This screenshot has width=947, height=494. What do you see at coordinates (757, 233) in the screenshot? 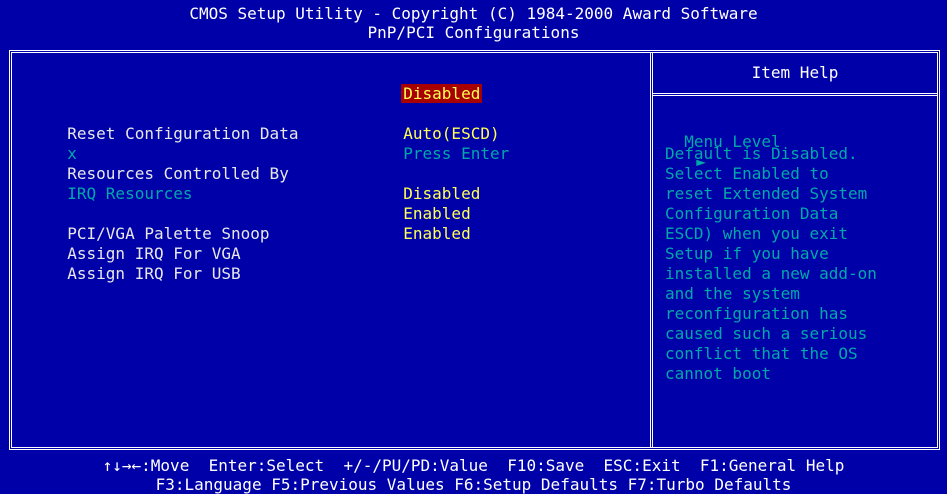
I see `help-text-line: ESCD) when you exit` at bounding box center [757, 233].